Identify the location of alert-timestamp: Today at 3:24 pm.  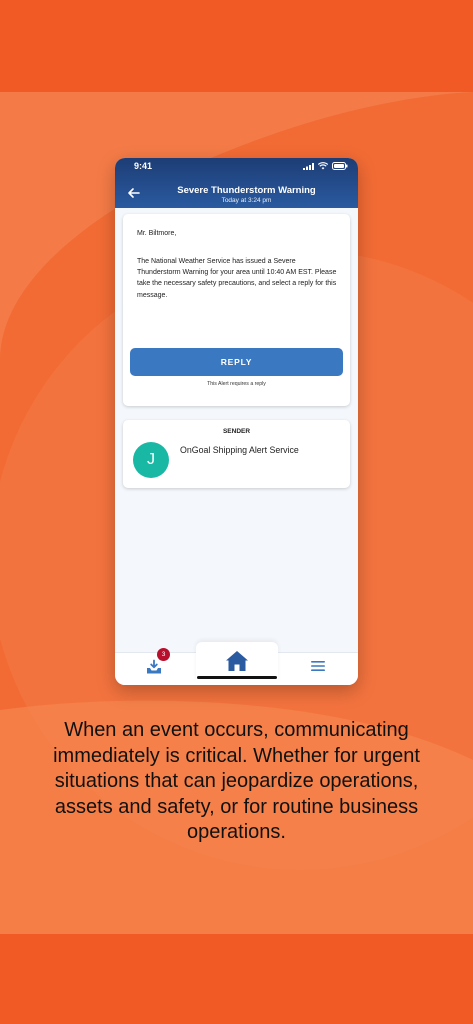
(246, 200).